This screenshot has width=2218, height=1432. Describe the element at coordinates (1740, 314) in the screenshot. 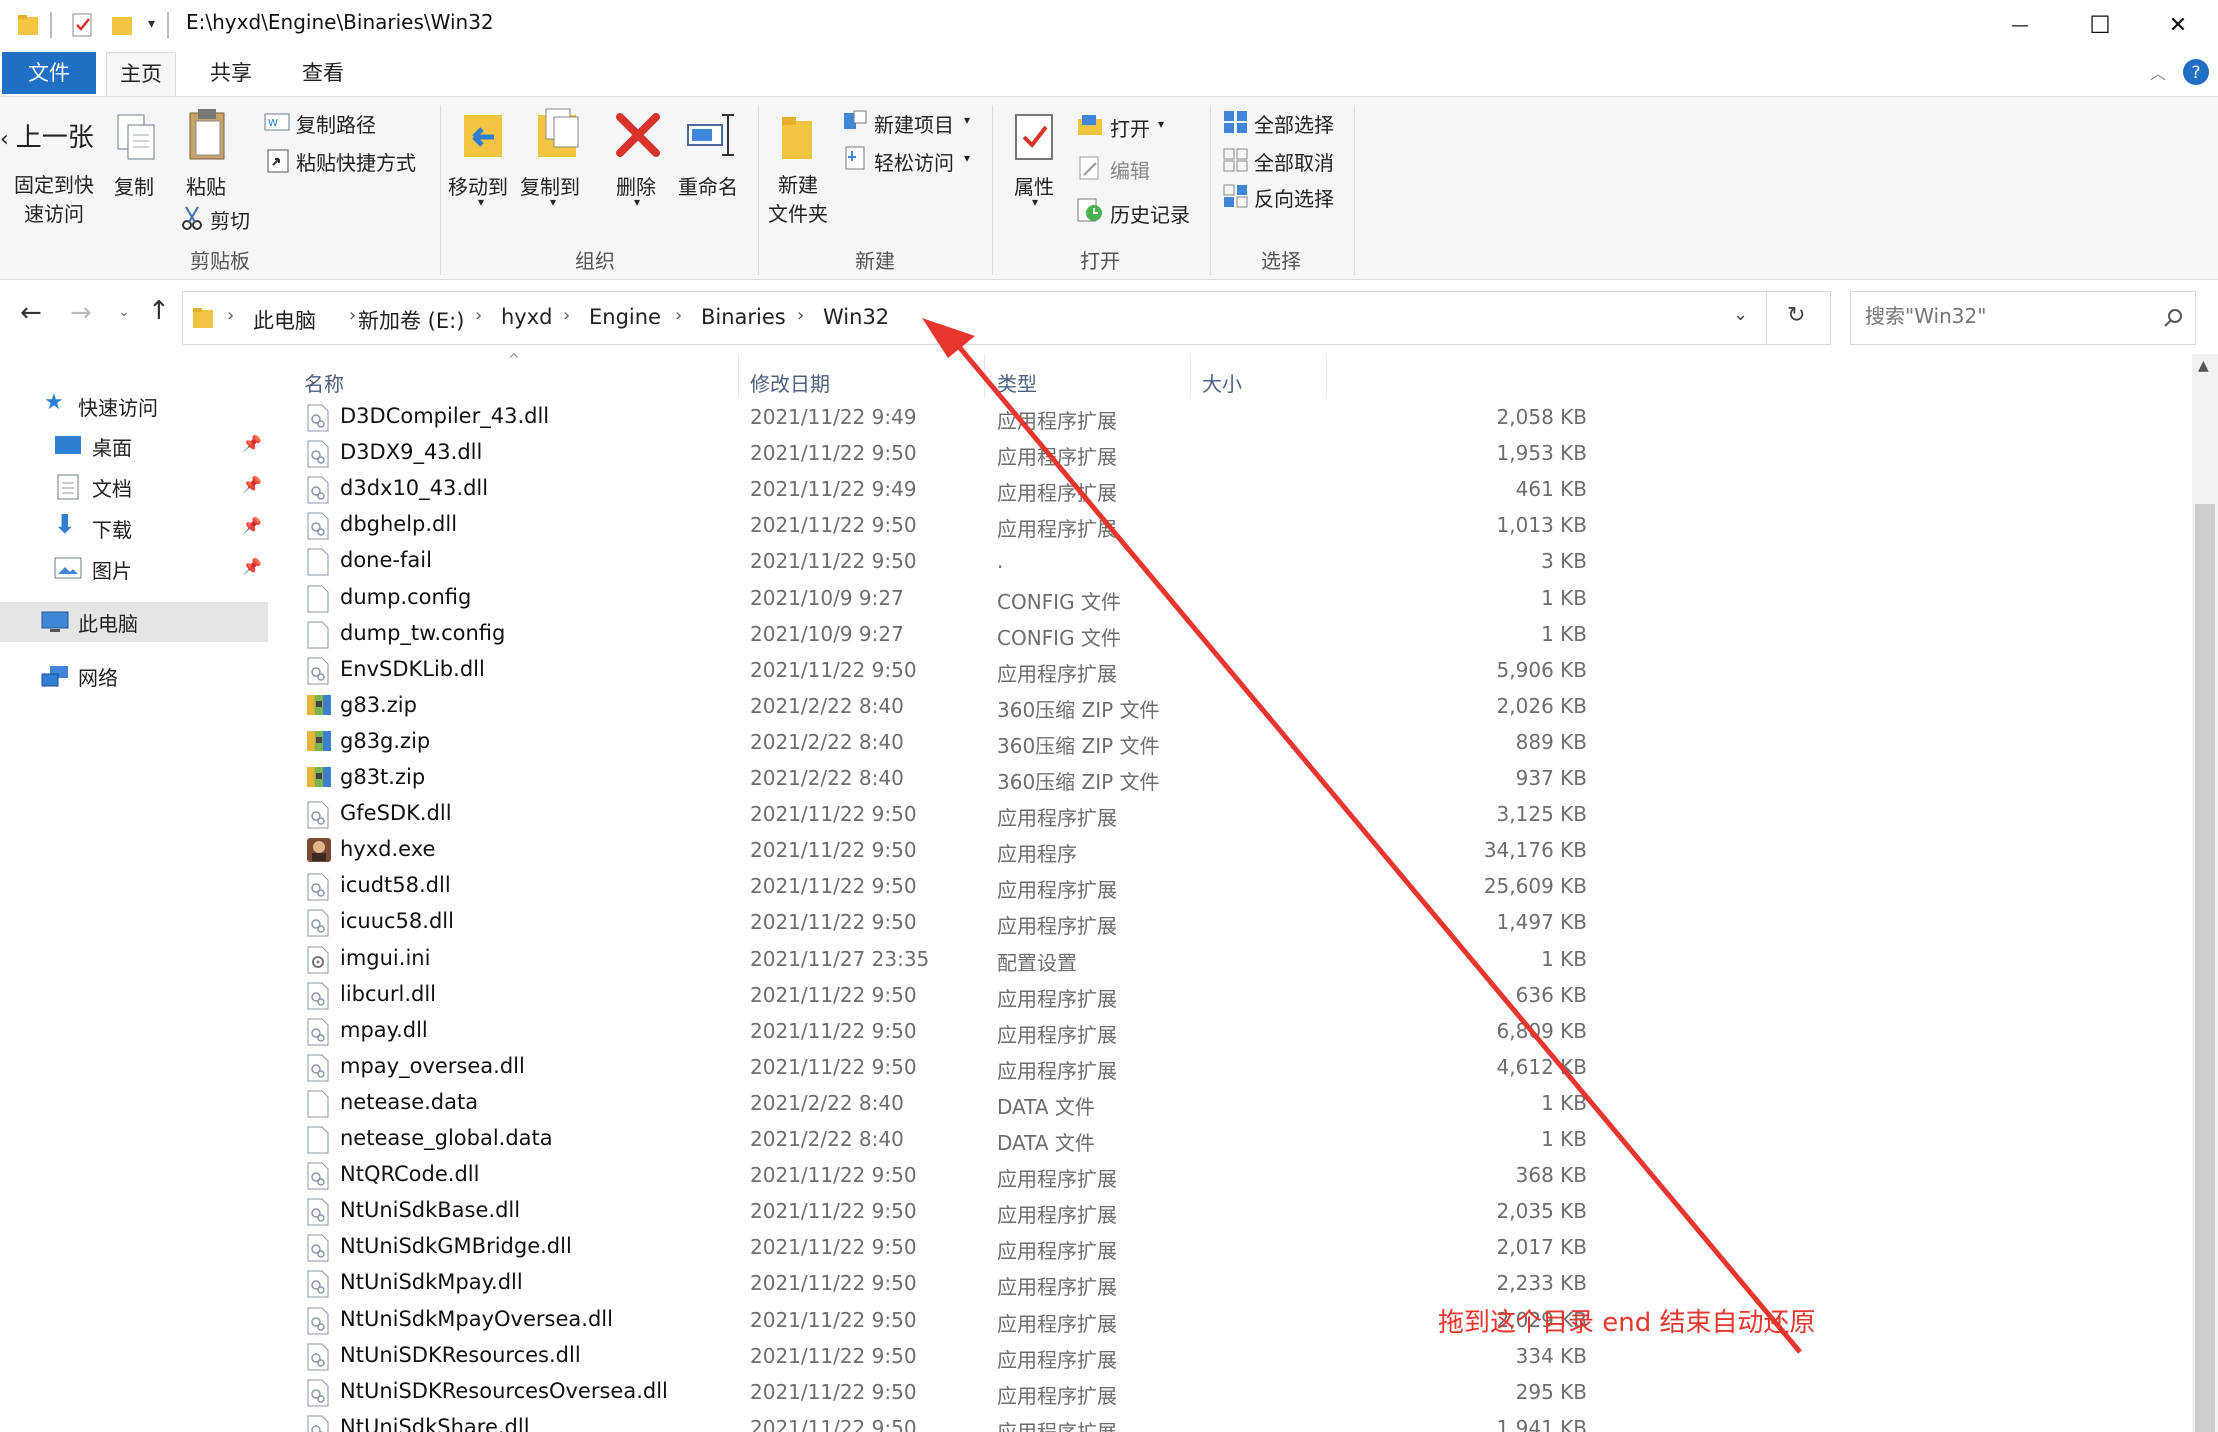

I see `address-dropdown-icon: ⌄` at that location.